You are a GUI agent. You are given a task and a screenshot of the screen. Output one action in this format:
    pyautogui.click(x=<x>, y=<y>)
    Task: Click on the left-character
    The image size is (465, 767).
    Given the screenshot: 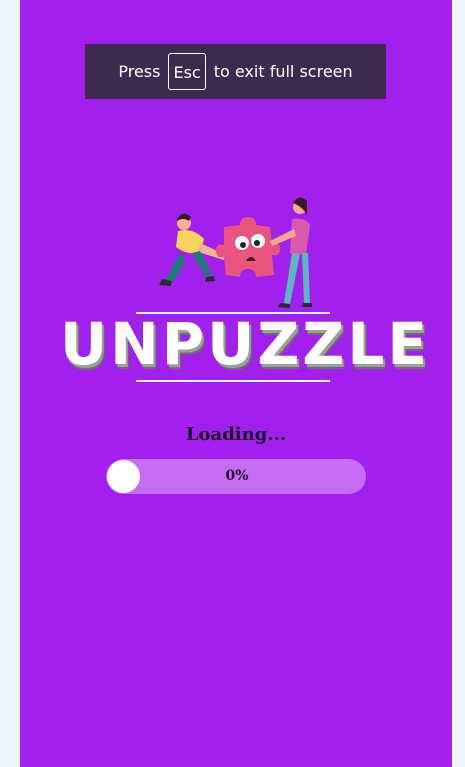 What is the action you would take?
    pyautogui.click(x=192, y=249)
    